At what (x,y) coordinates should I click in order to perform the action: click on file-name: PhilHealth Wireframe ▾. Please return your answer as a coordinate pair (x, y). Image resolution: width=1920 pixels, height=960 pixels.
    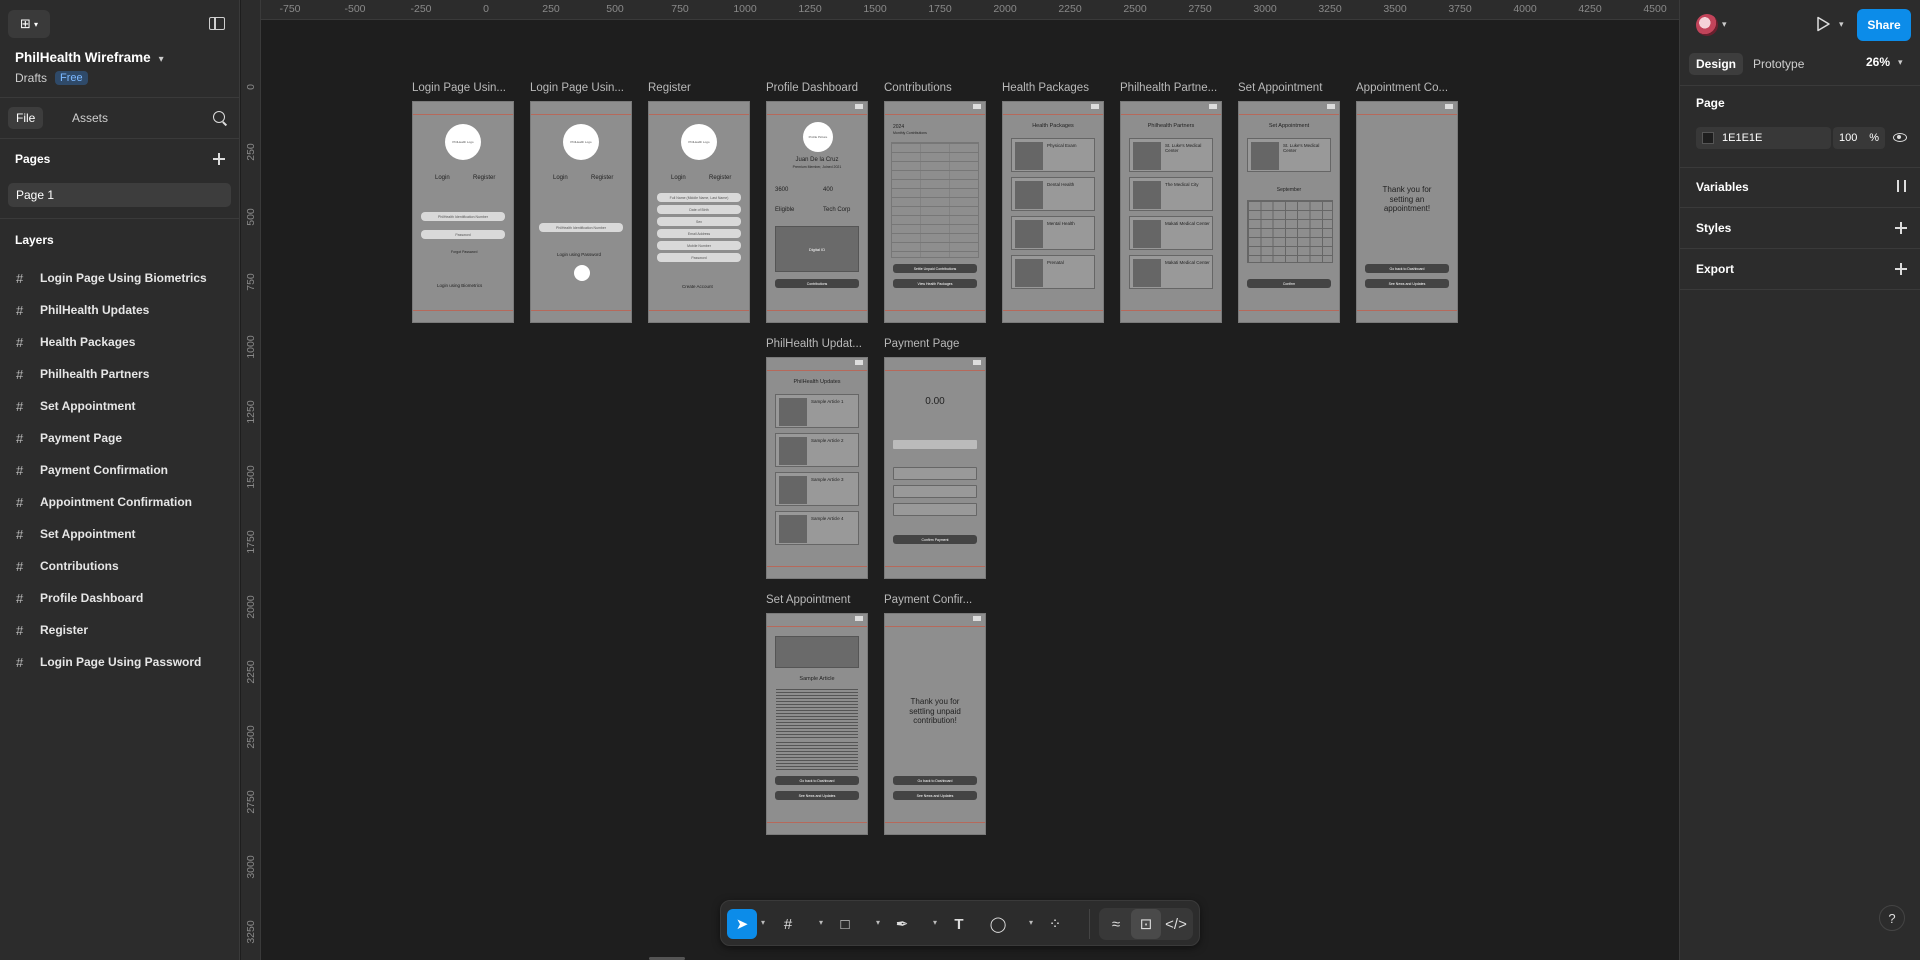
    Looking at the image, I should click on (89, 57).